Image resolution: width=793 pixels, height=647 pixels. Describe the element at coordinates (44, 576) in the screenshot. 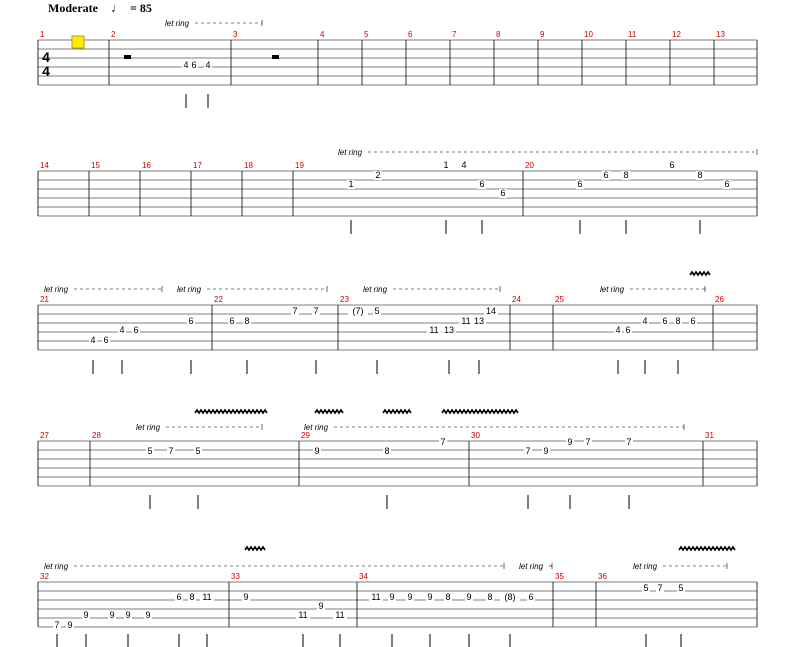

I see `measure-number: 32` at that location.